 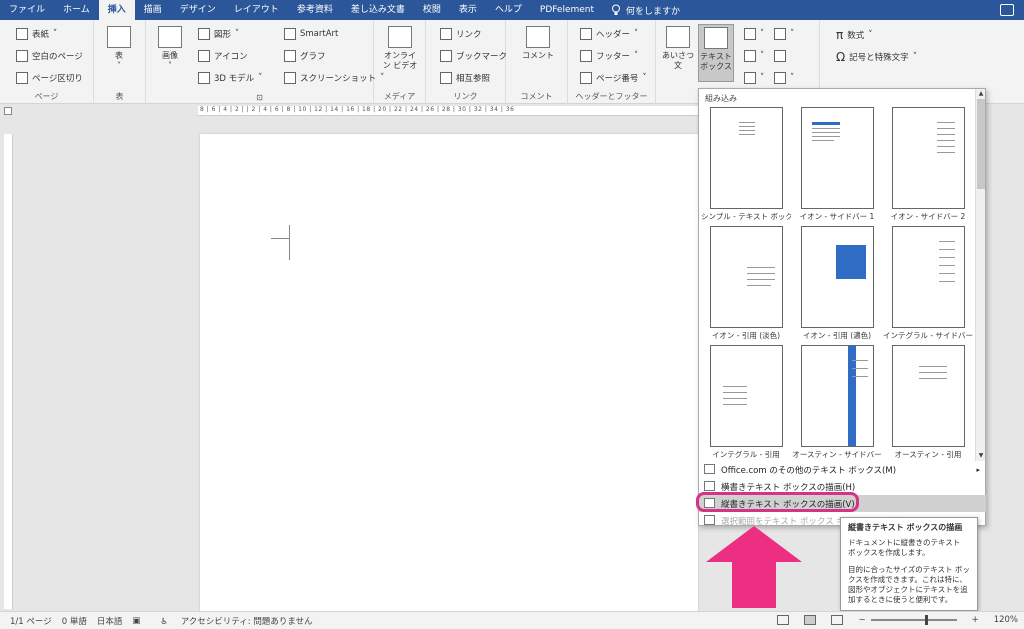 What do you see at coordinates (378, 10) in the screenshot?
I see `tab-mailings: 差し込み文書` at bounding box center [378, 10].